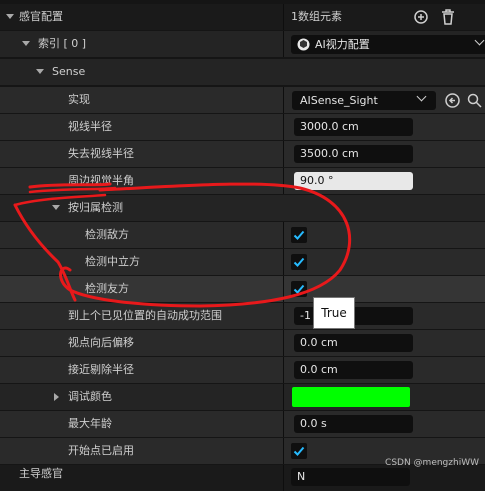 The height and width of the screenshot is (491, 485). I want to click on max-age-label: 最大年龄, so click(90, 423).